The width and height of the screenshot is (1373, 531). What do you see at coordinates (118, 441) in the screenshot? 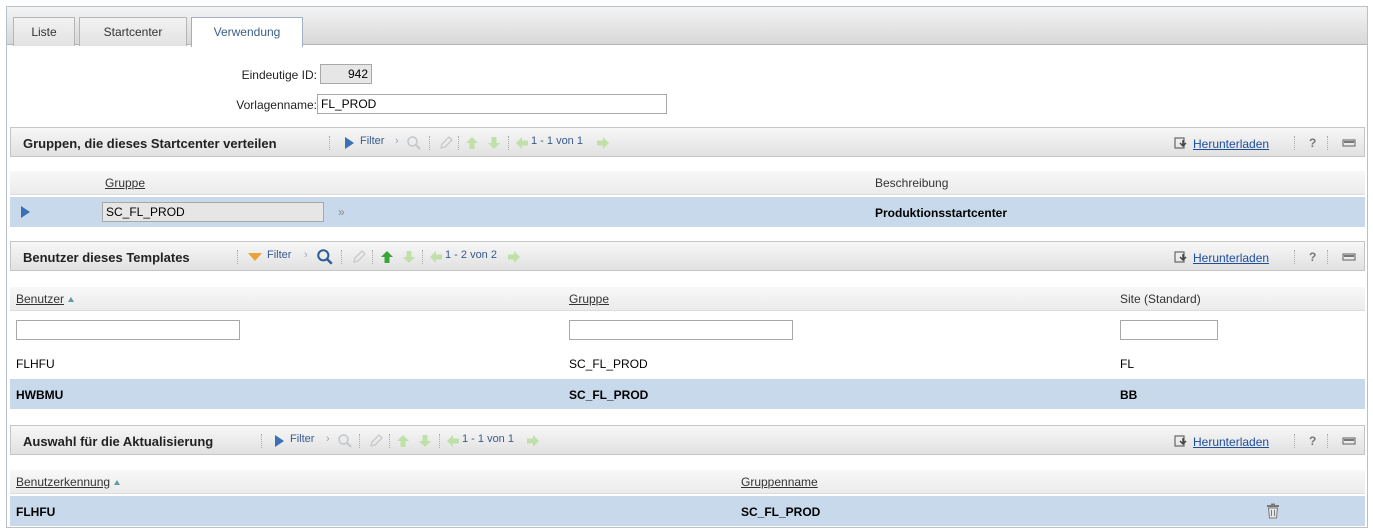
I see `section-title: Auswahl für die Aktualisierung` at bounding box center [118, 441].